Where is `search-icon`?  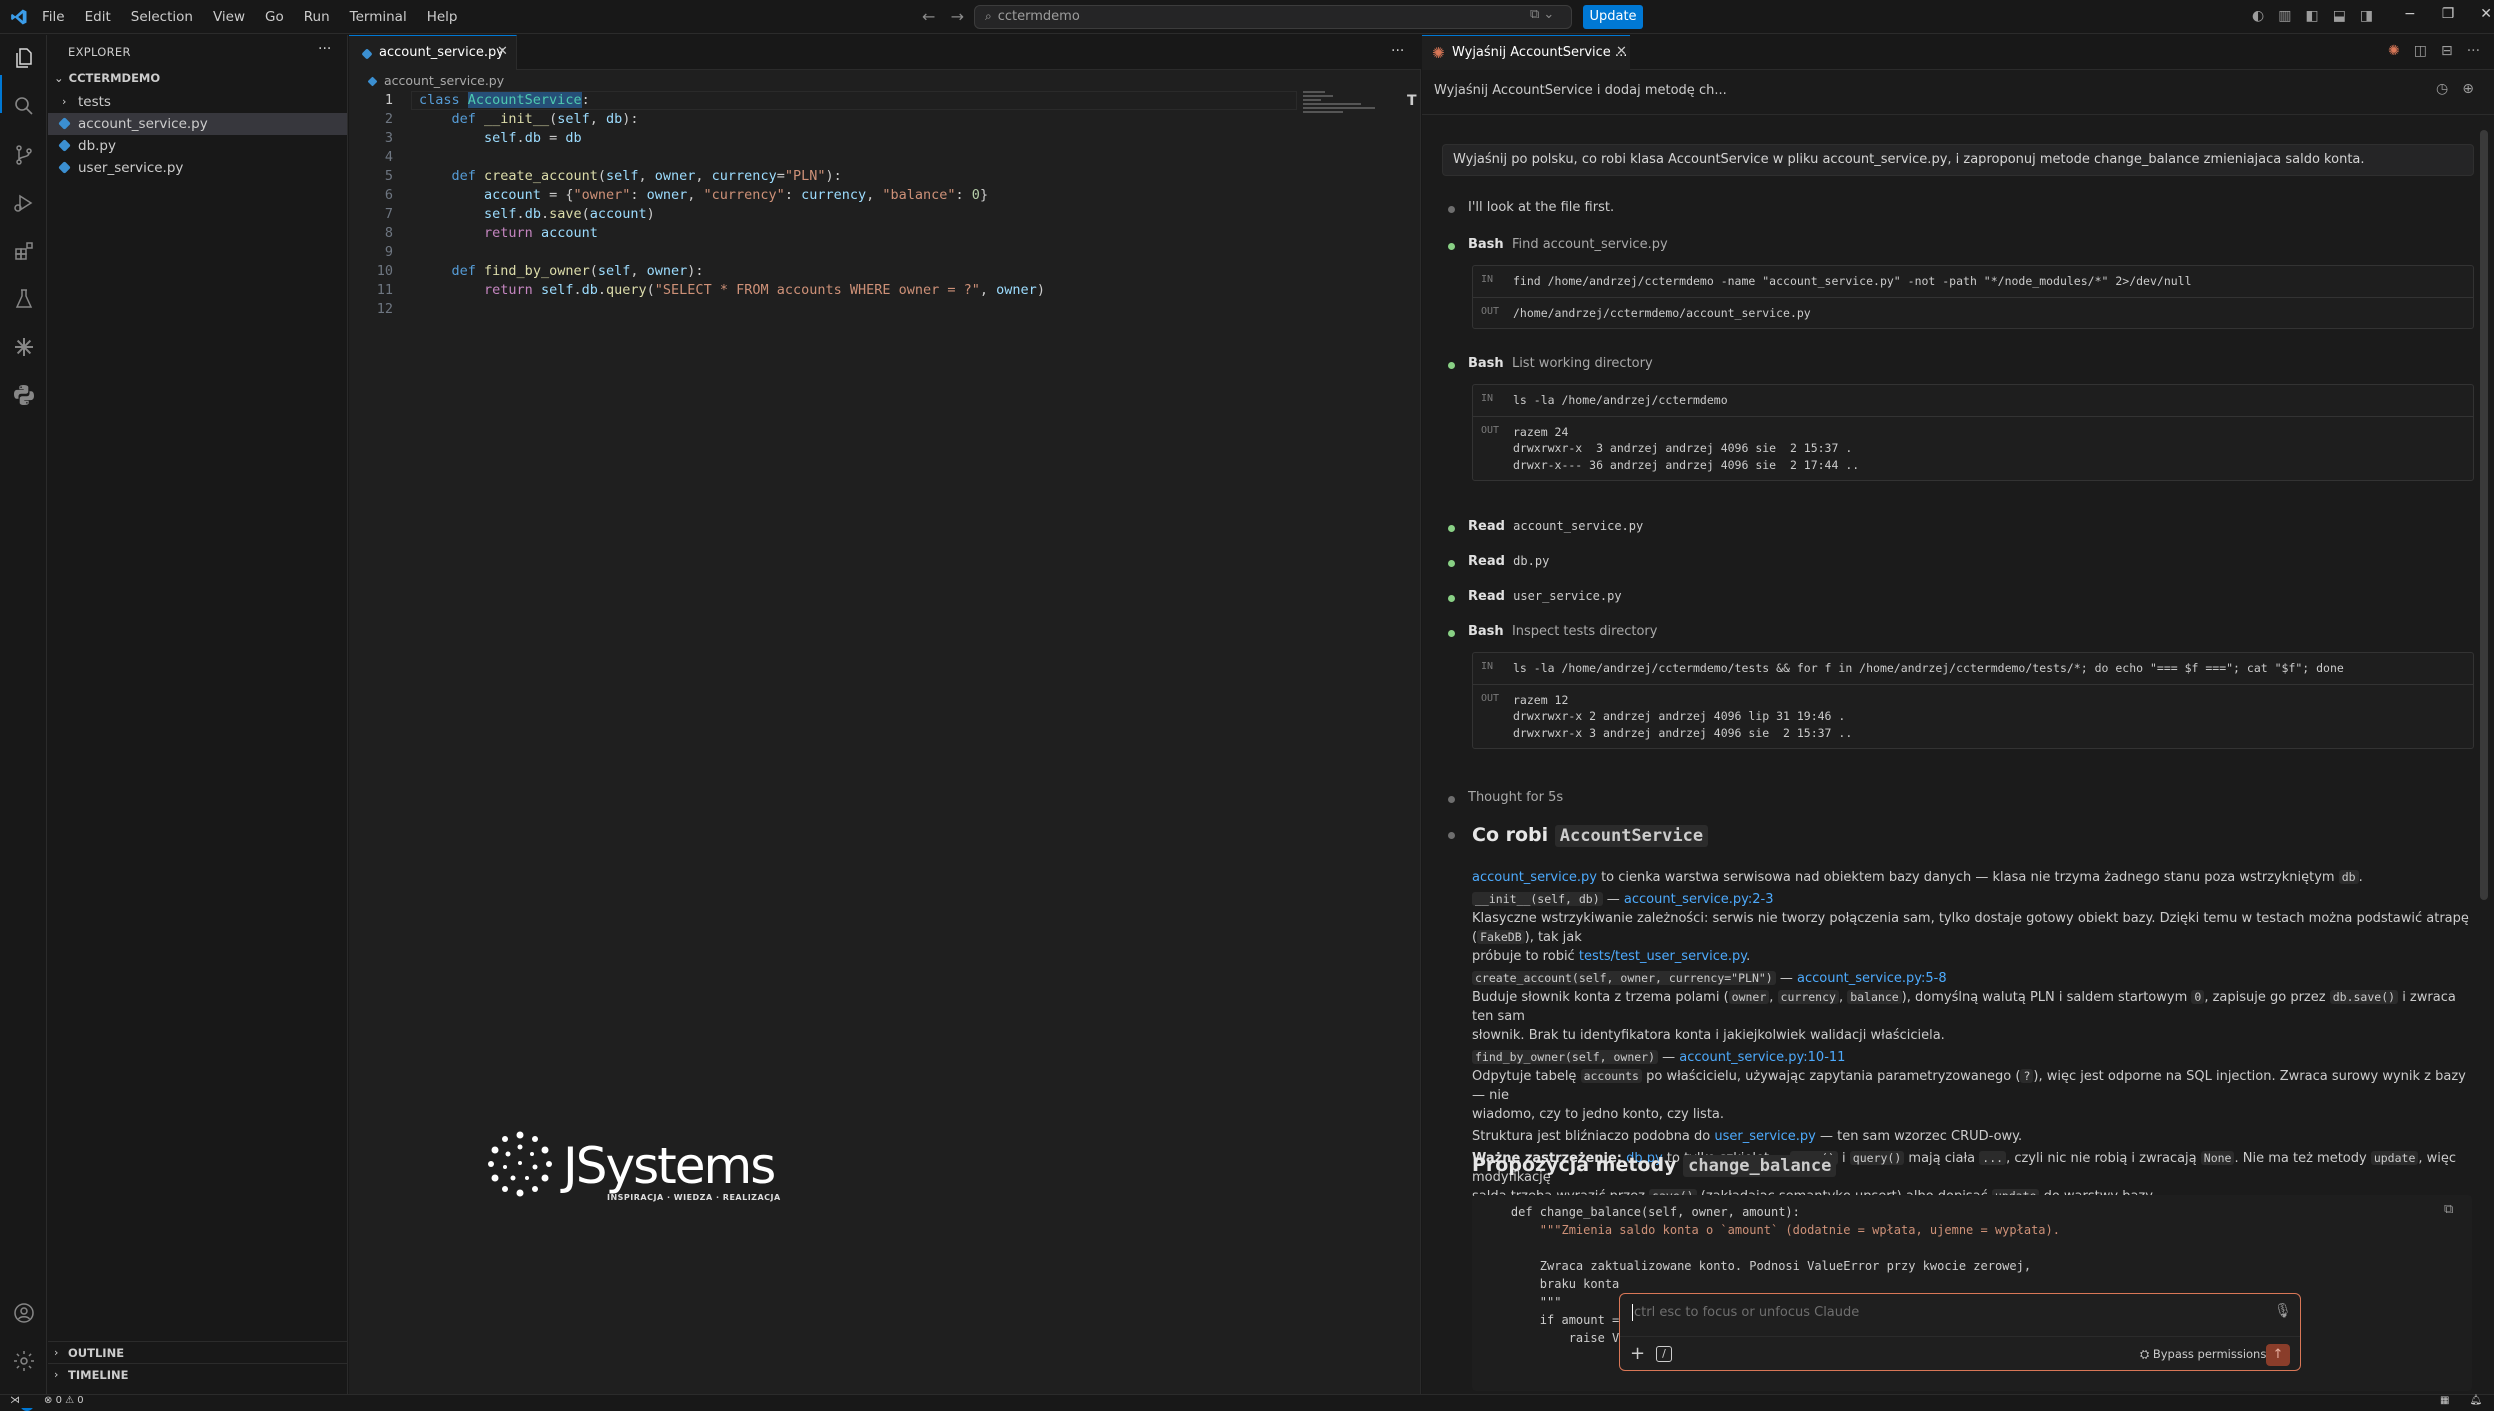
search-icon is located at coordinates (23, 105).